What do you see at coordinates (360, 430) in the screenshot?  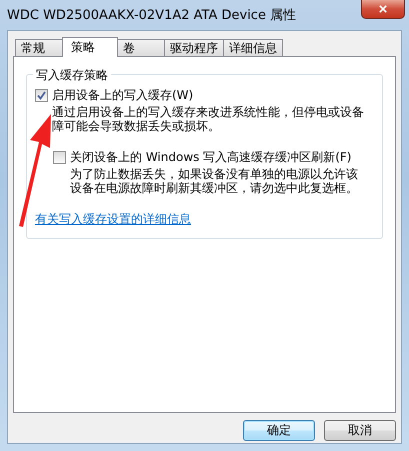 I see `cancel-button: 取消` at bounding box center [360, 430].